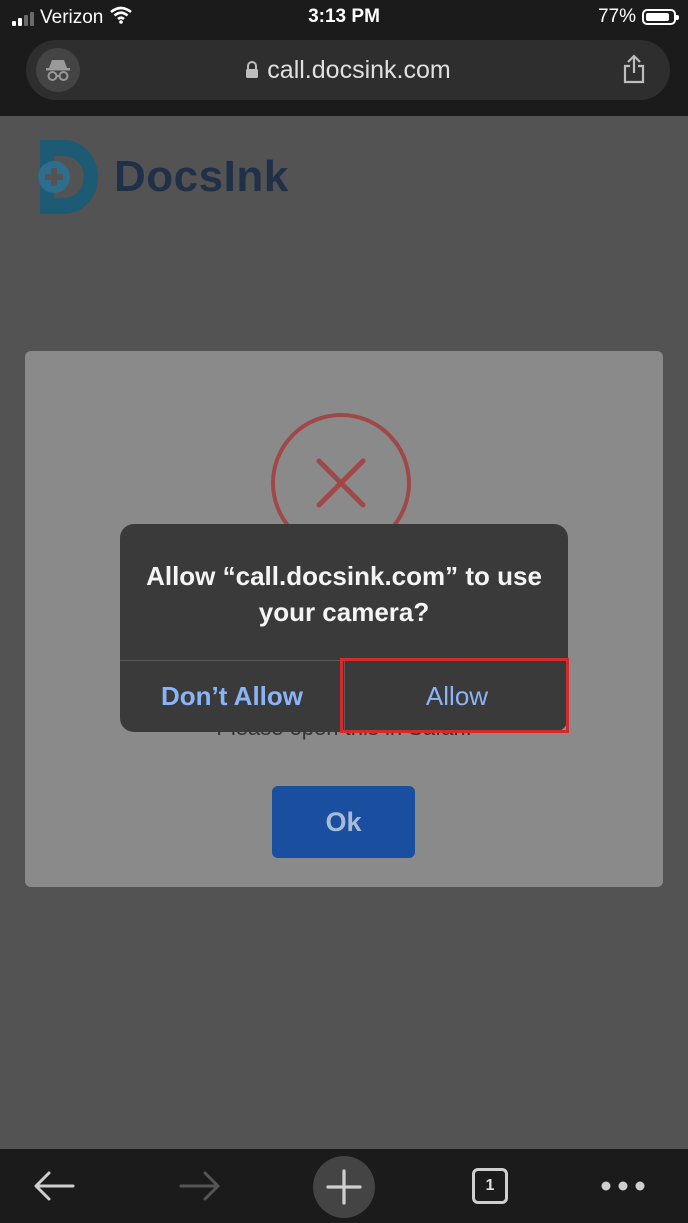 The width and height of the screenshot is (688, 1223). Describe the element at coordinates (343, 822) in the screenshot. I see `ok-button: Ok` at that location.